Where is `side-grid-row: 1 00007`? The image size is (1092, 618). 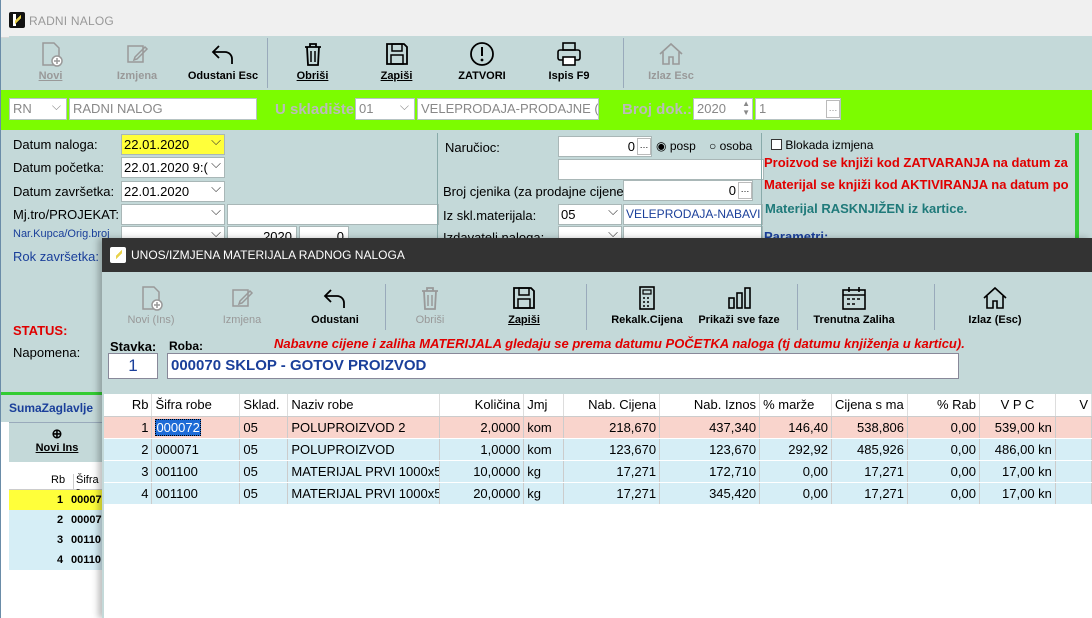 side-grid-row: 1 00007 is located at coordinates (57, 500).